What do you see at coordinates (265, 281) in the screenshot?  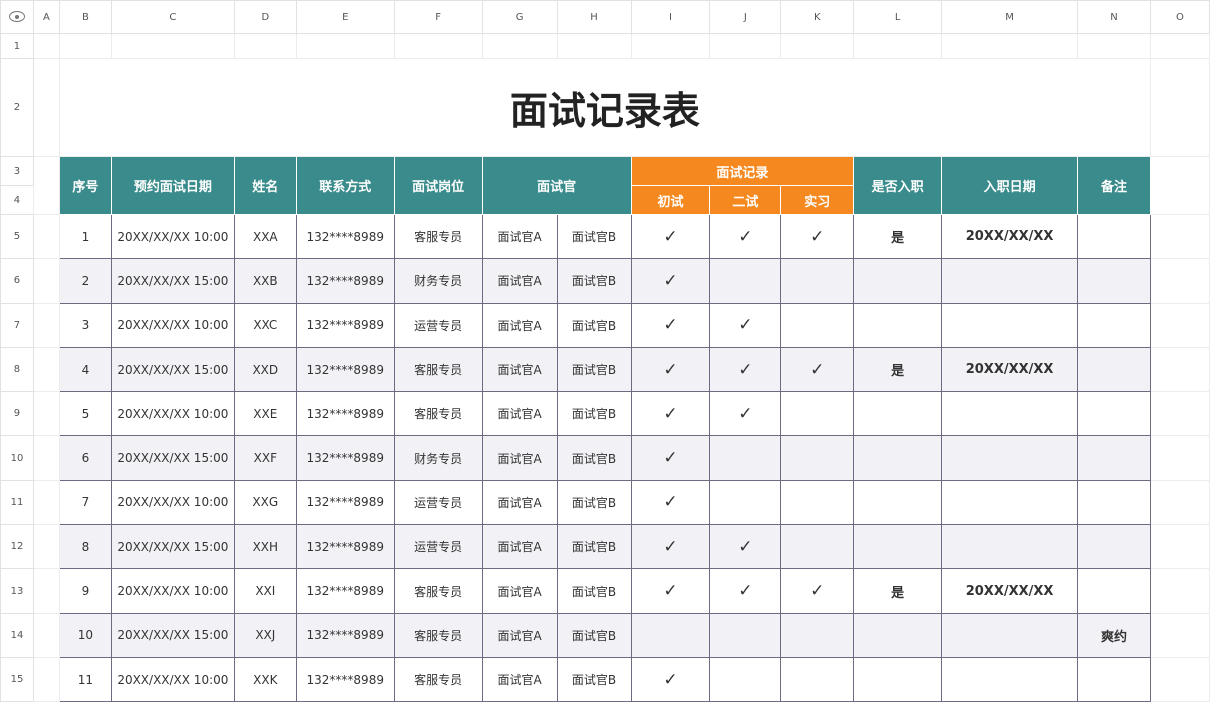 I see `cell-name: XXB` at bounding box center [265, 281].